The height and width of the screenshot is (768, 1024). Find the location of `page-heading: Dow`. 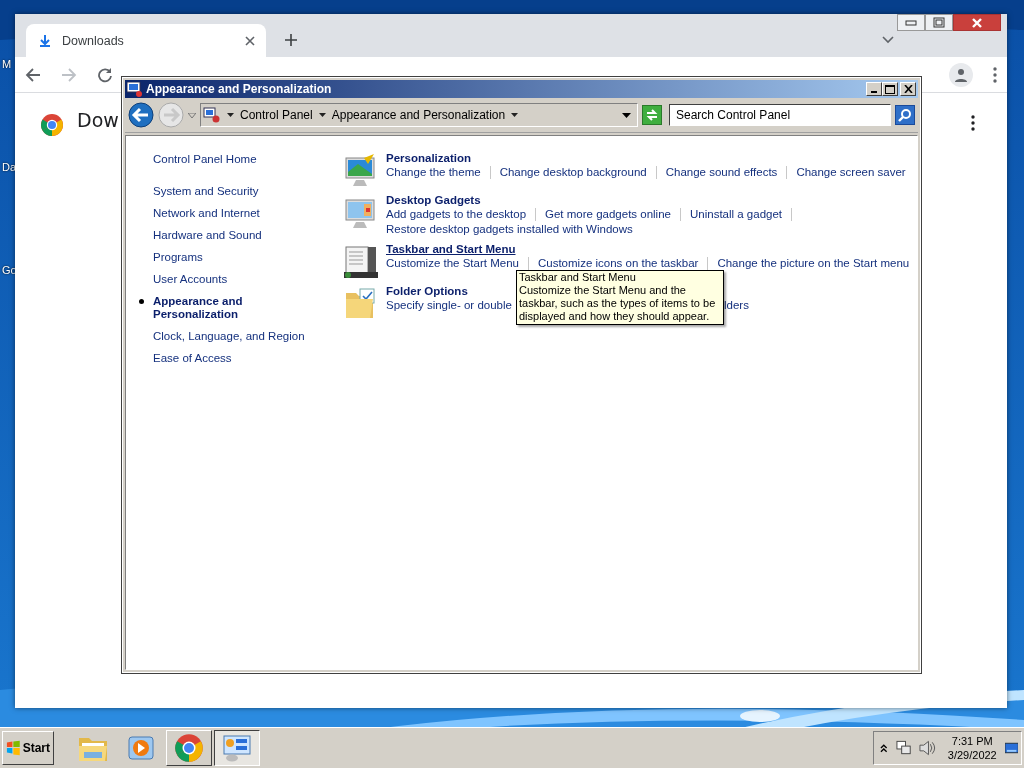

page-heading: Dow is located at coordinates (98, 120).